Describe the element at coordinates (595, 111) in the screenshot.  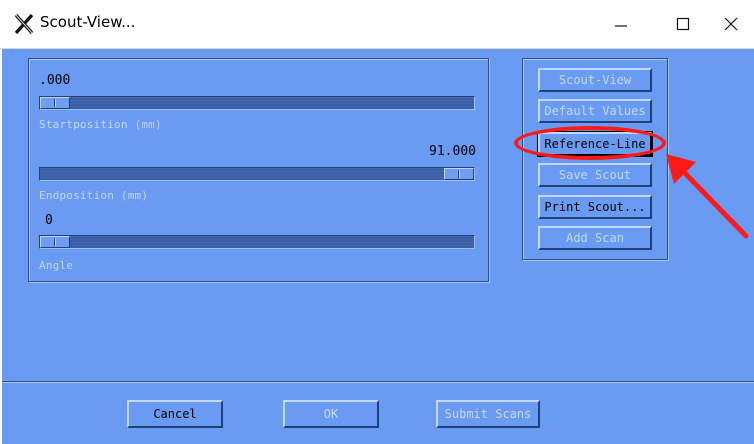
I see `default-values-button: Default Values` at that location.